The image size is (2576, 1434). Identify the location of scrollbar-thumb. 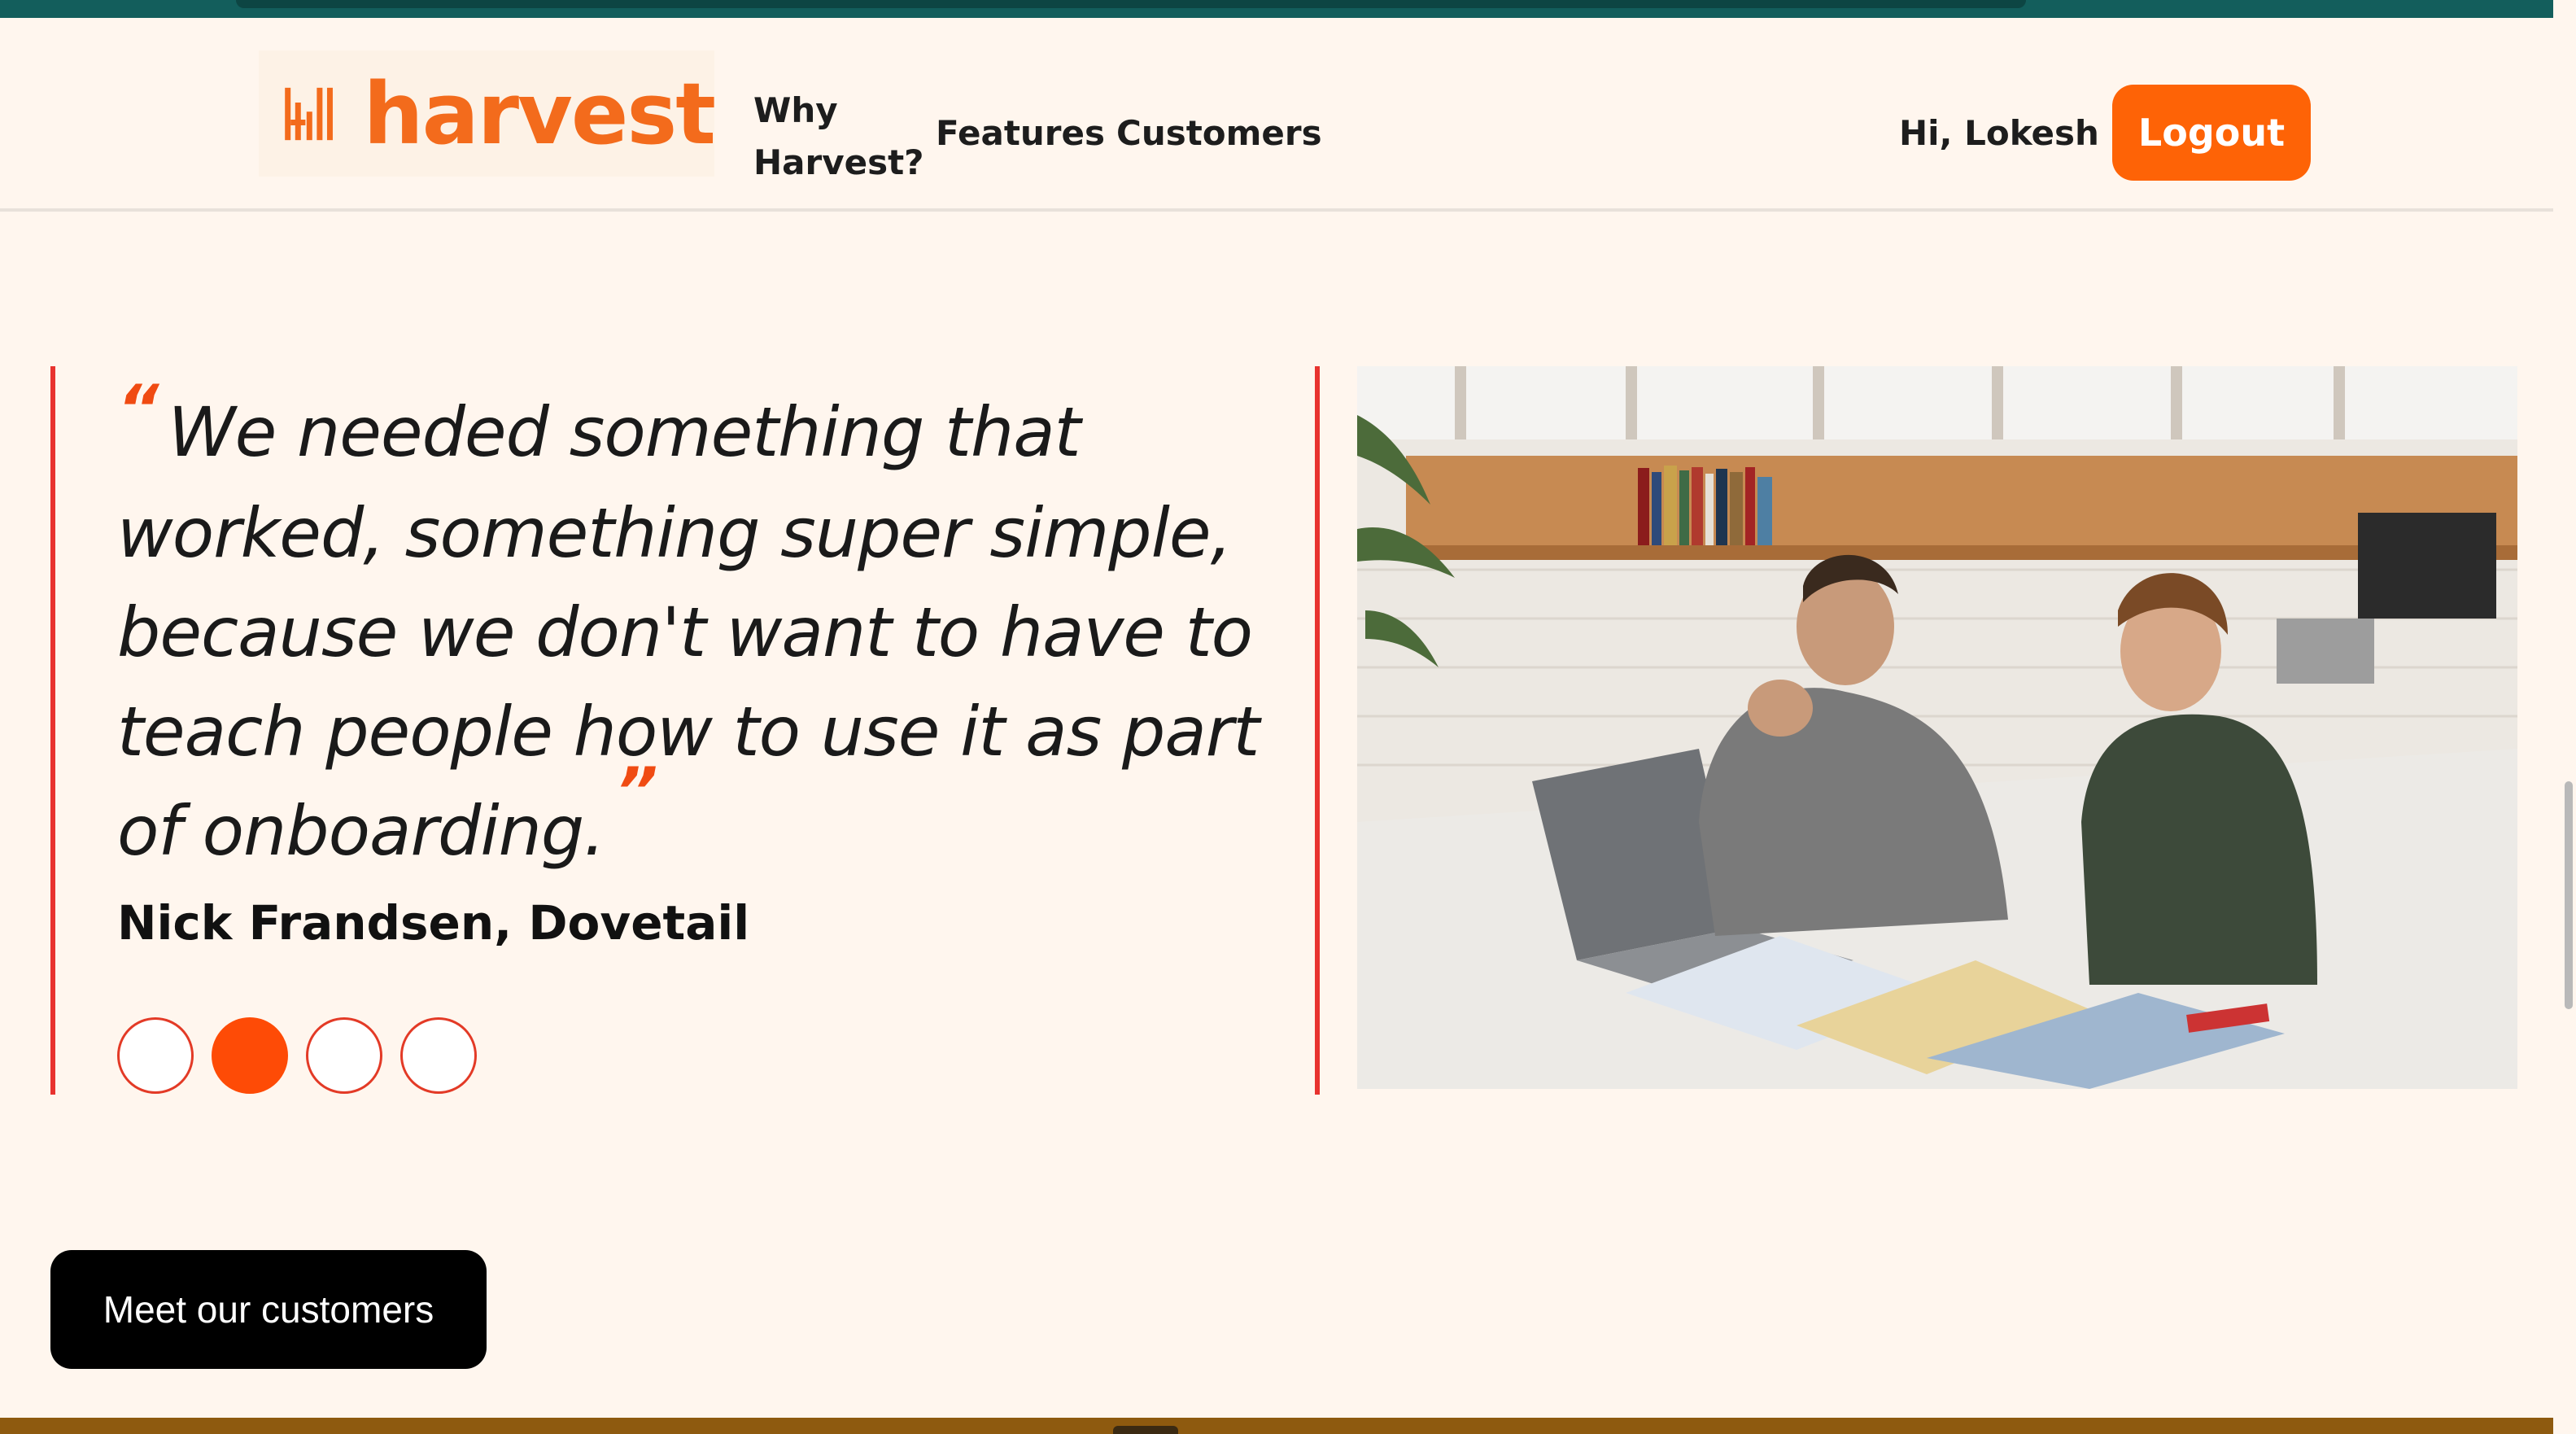
(2569, 895).